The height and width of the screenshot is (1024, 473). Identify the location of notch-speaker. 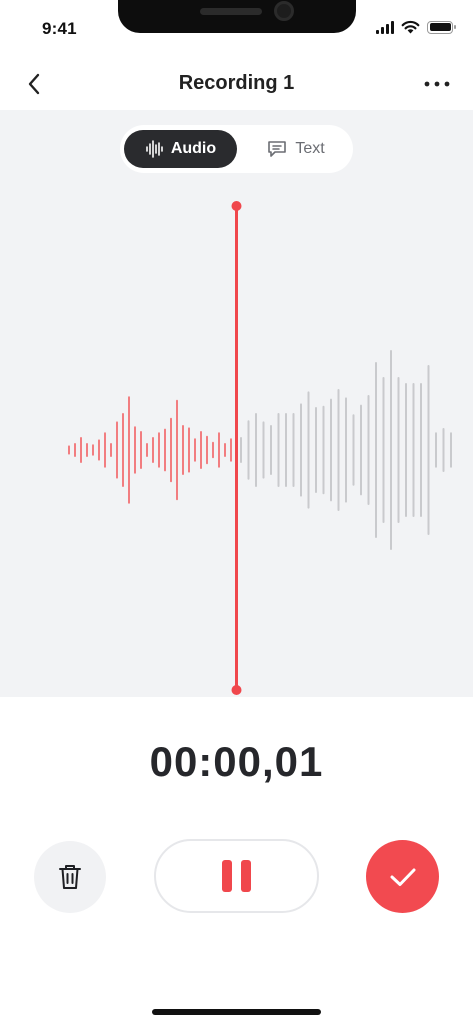
(231, 11).